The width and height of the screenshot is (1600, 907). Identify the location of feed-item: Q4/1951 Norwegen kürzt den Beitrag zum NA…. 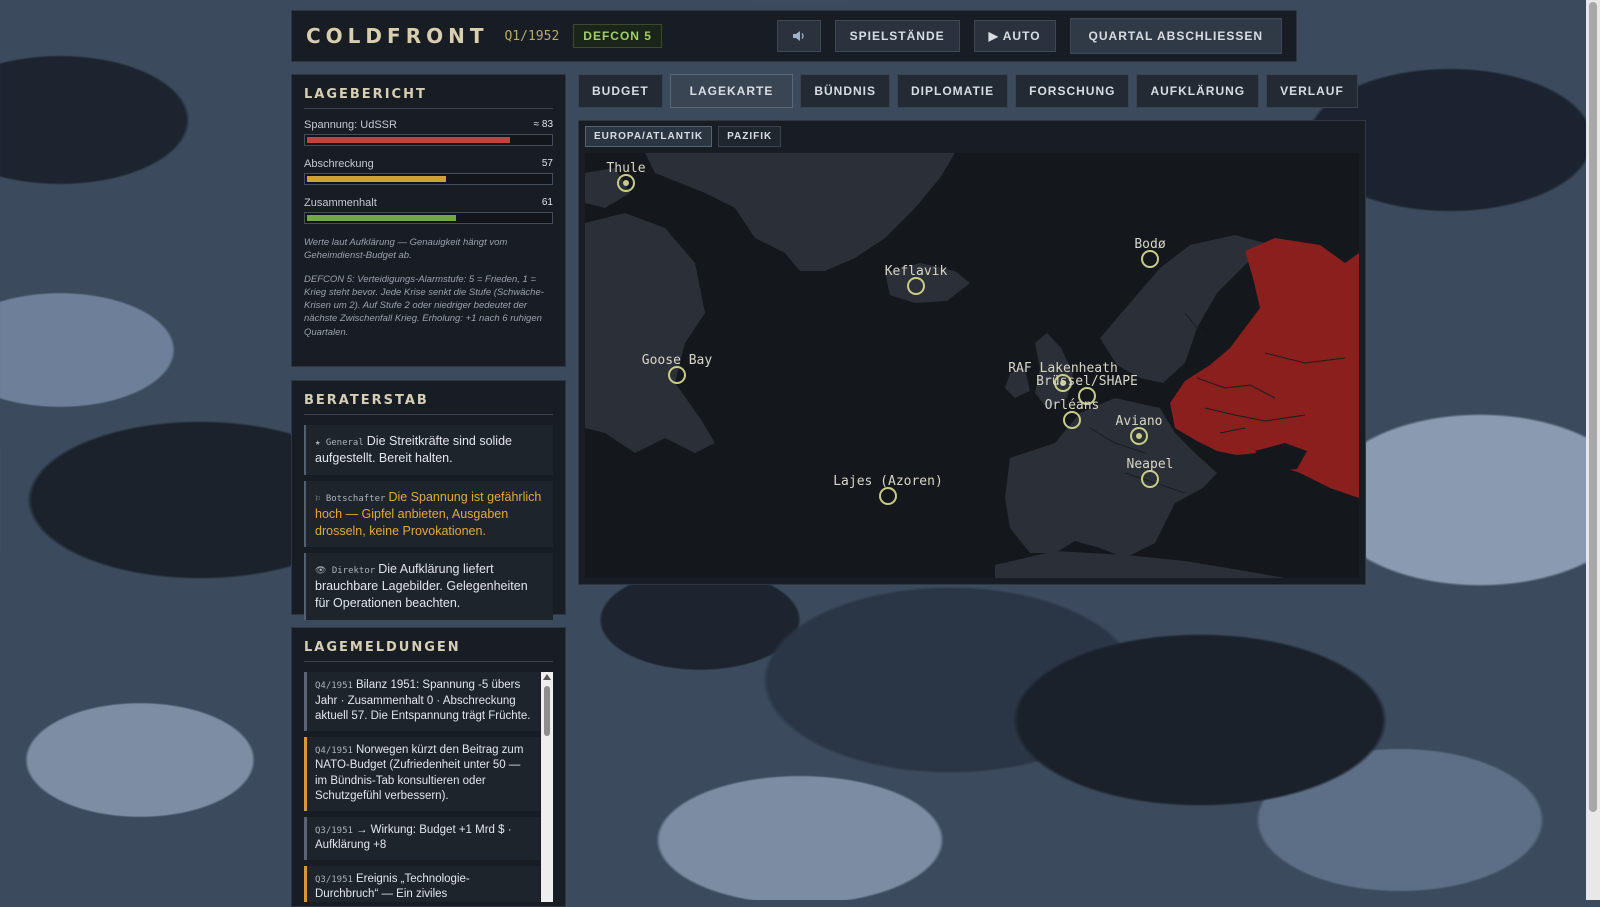
(422, 773).